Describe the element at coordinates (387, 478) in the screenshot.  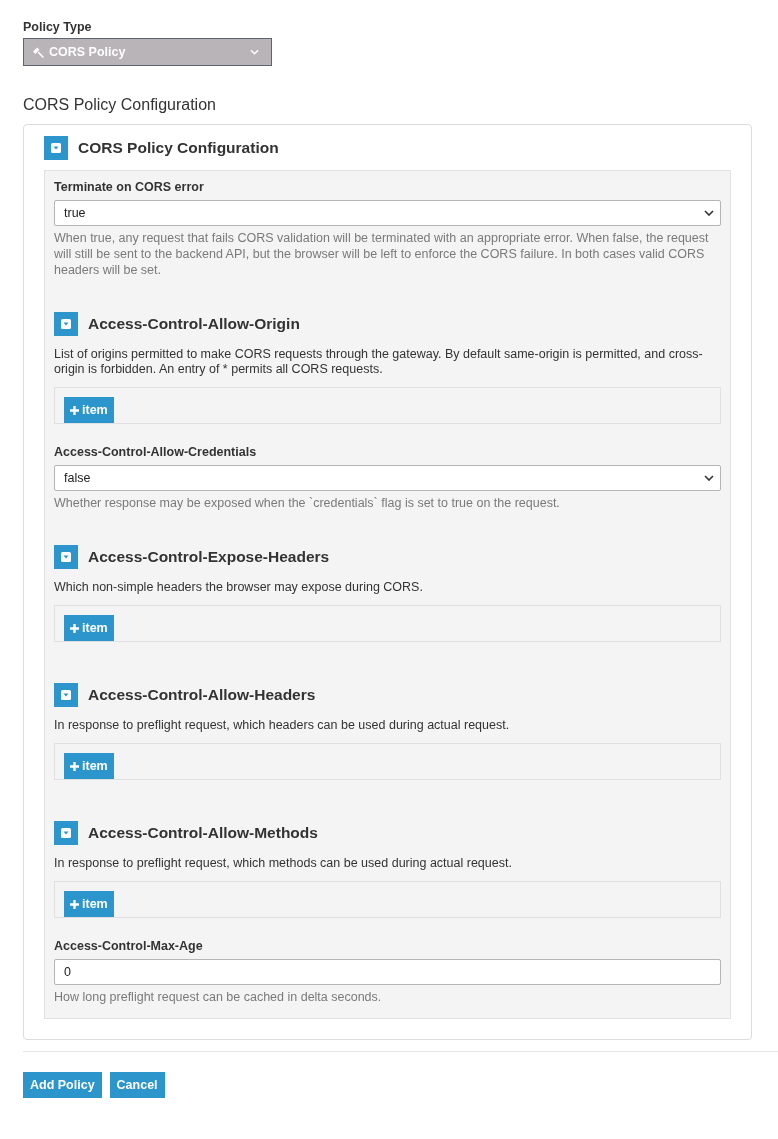
I see `dropdown-field: false` at that location.